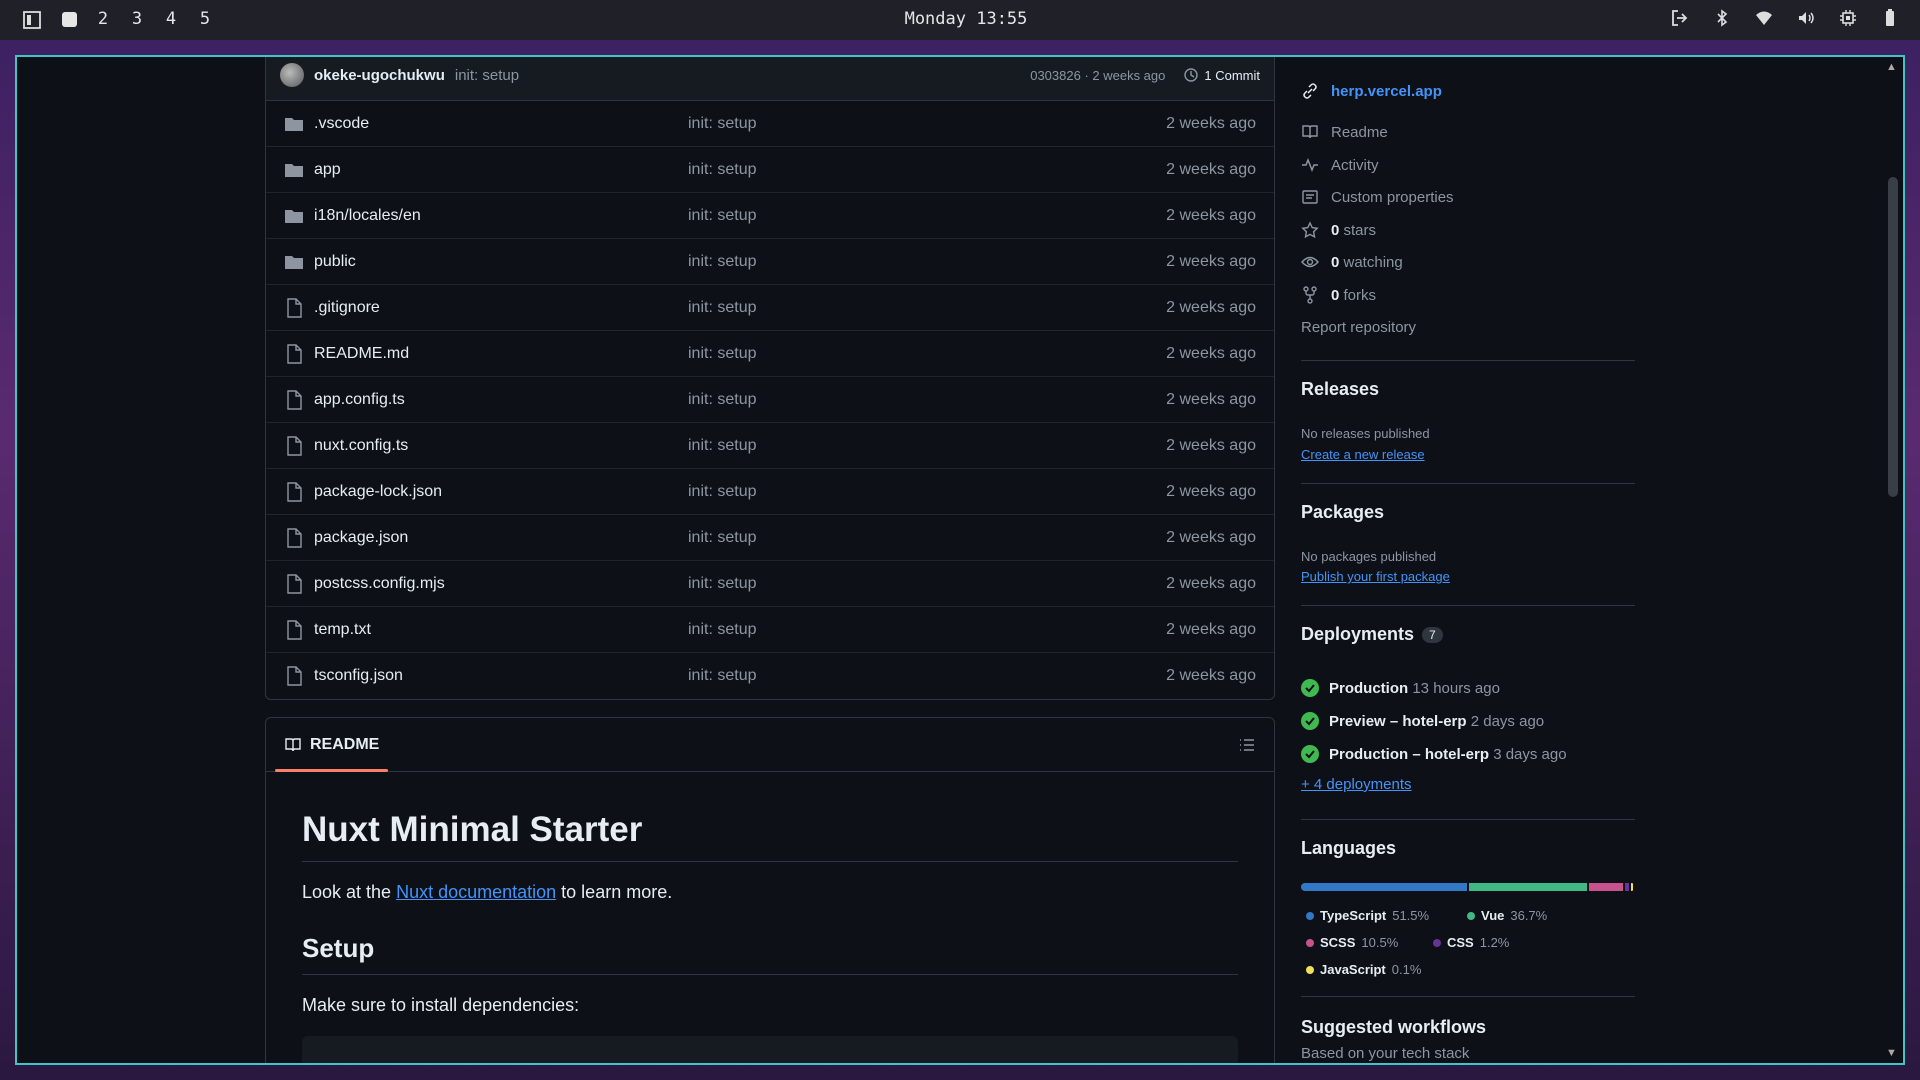  Describe the element at coordinates (501, 400) in the screenshot. I see `file-name: app.config.ts` at that location.